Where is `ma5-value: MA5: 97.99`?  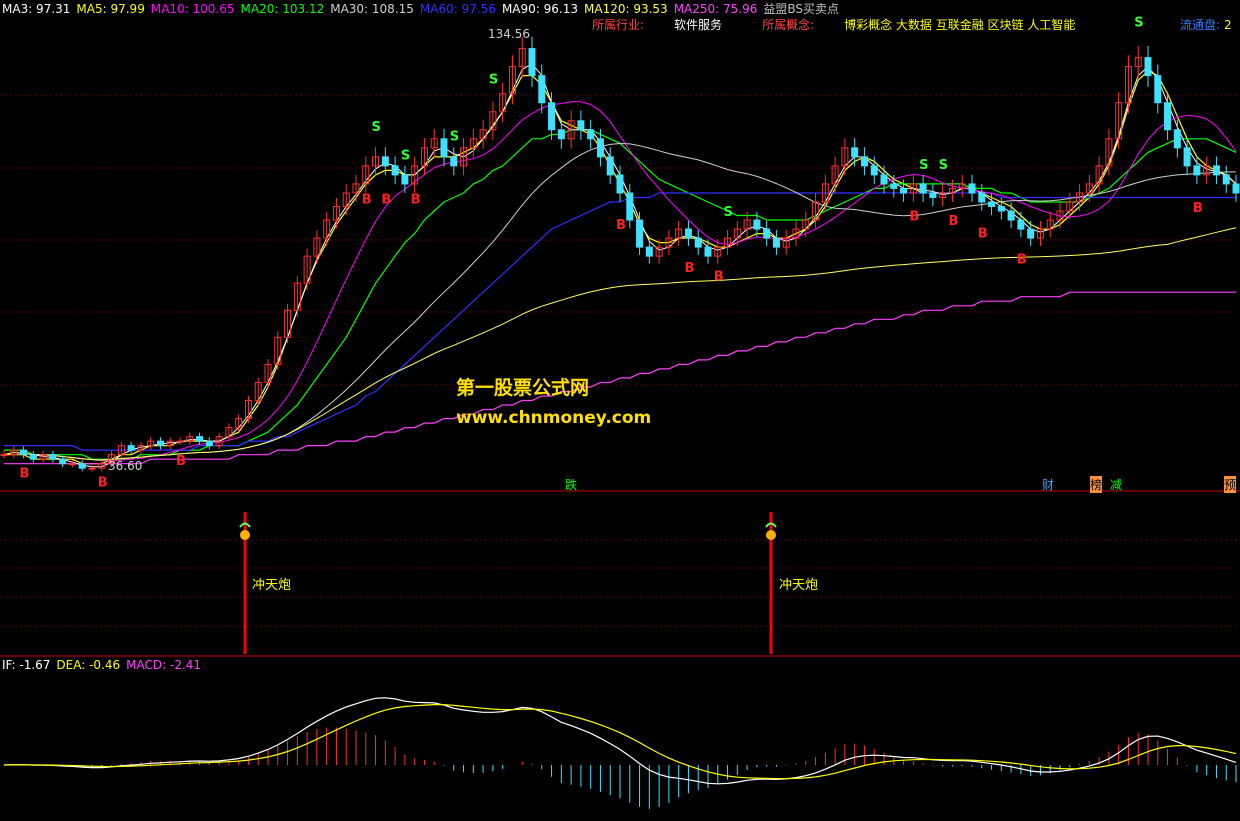
ma5-value: MA5: 97.99 is located at coordinates (110, 9).